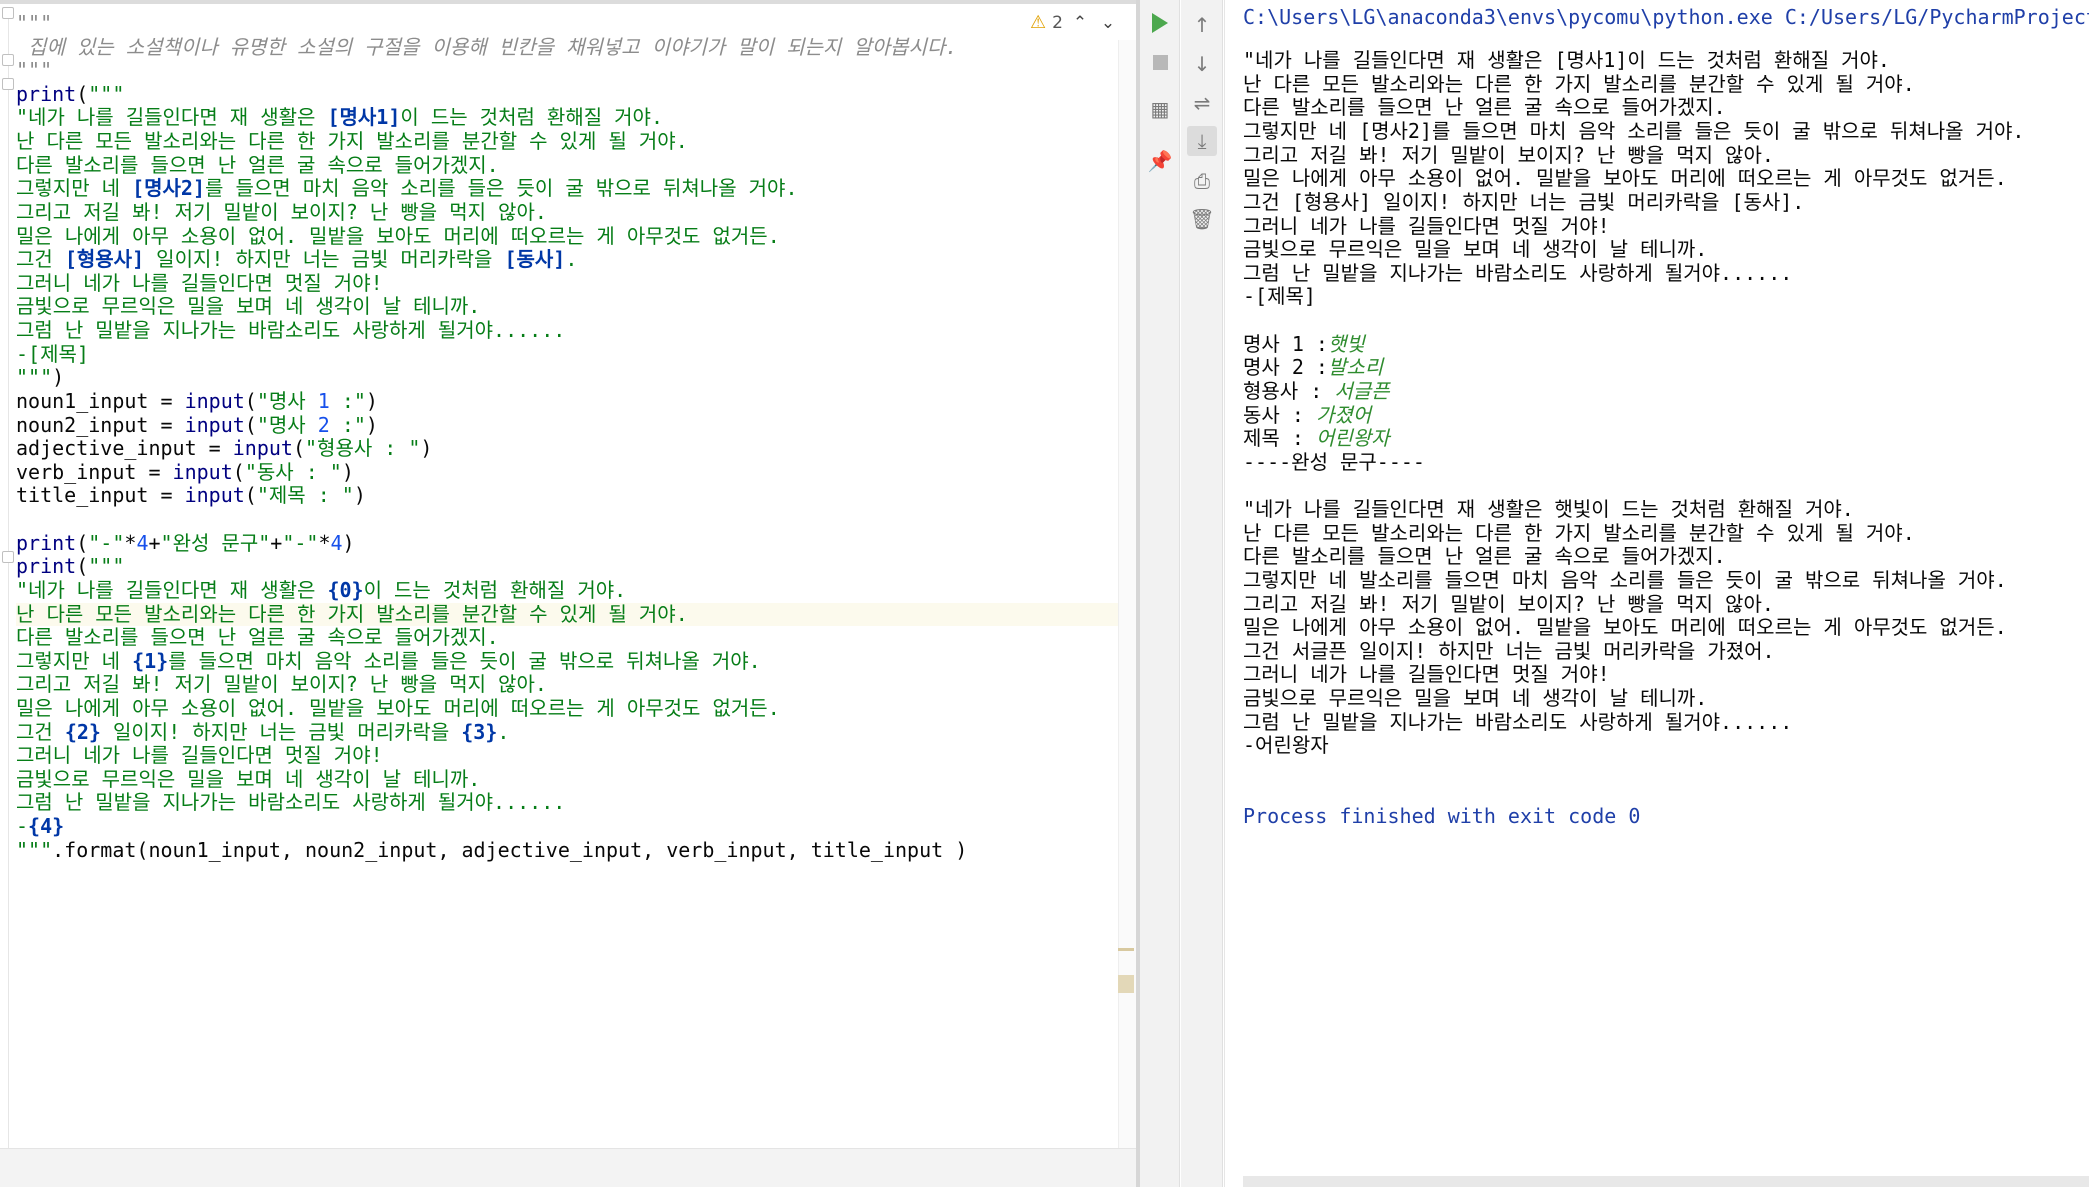 The width and height of the screenshot is (2089, 1187). Describe the element at coordinates (426, 448) in the screenshot. I see `code-token: )` at that location.